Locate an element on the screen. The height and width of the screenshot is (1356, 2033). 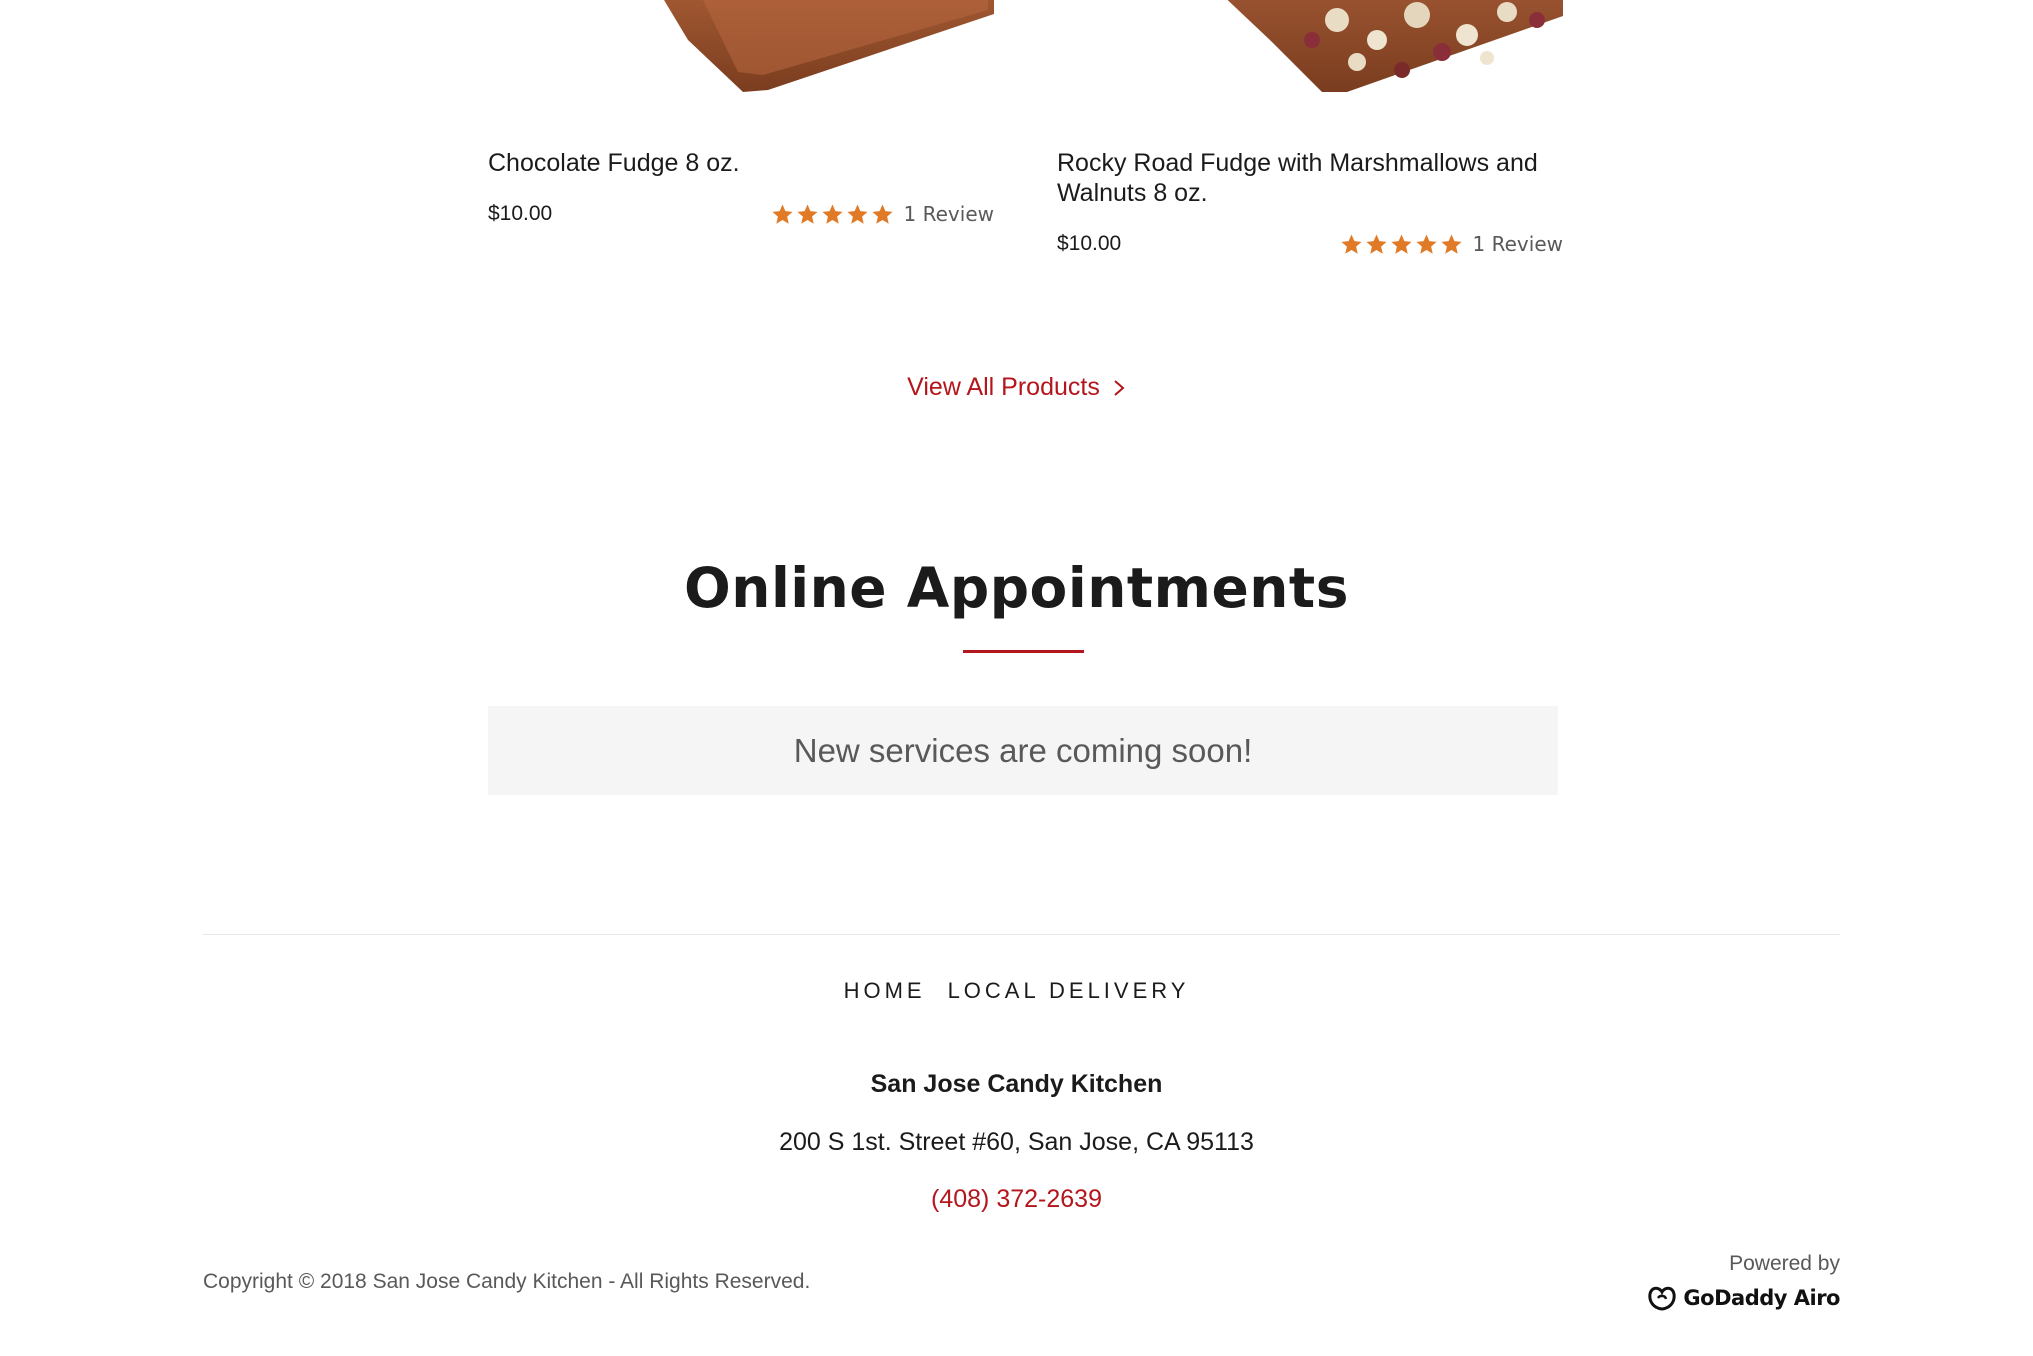
footer-nav: HOME LOCAL DELIVERY is located at coordinates (1016, 991).